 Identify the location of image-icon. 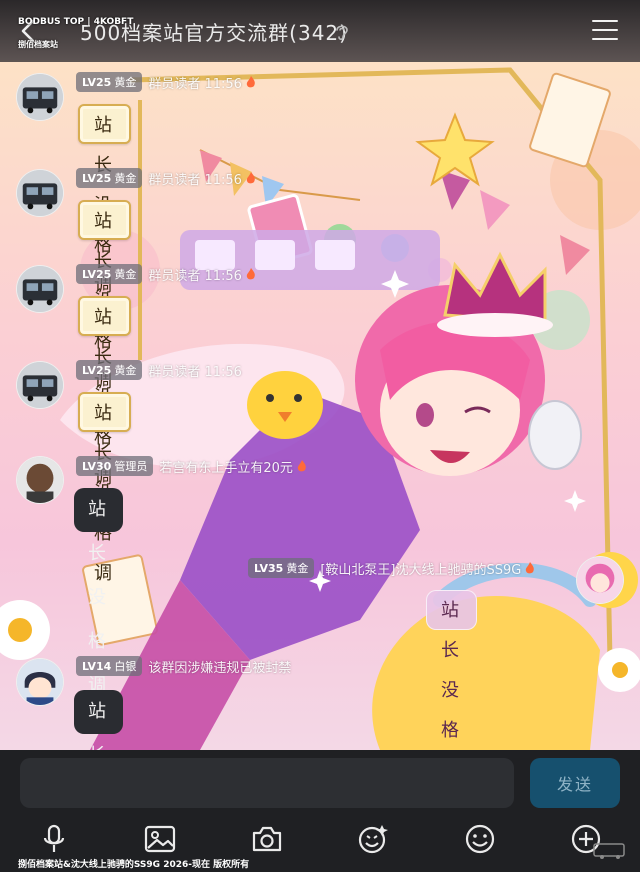
(160, 839).